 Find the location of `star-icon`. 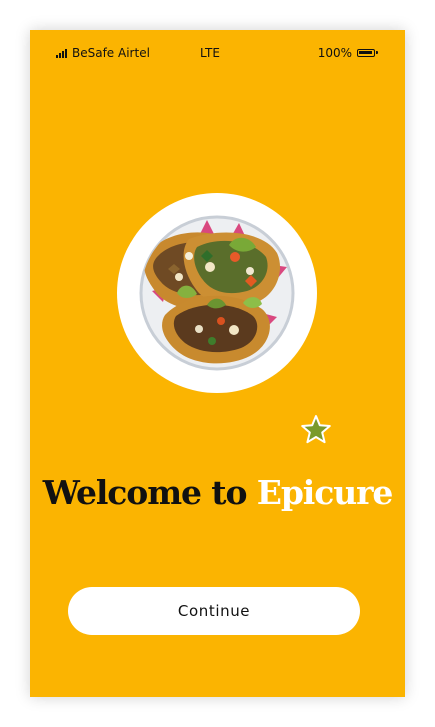

star-icon is located at coordinates (316, 430).